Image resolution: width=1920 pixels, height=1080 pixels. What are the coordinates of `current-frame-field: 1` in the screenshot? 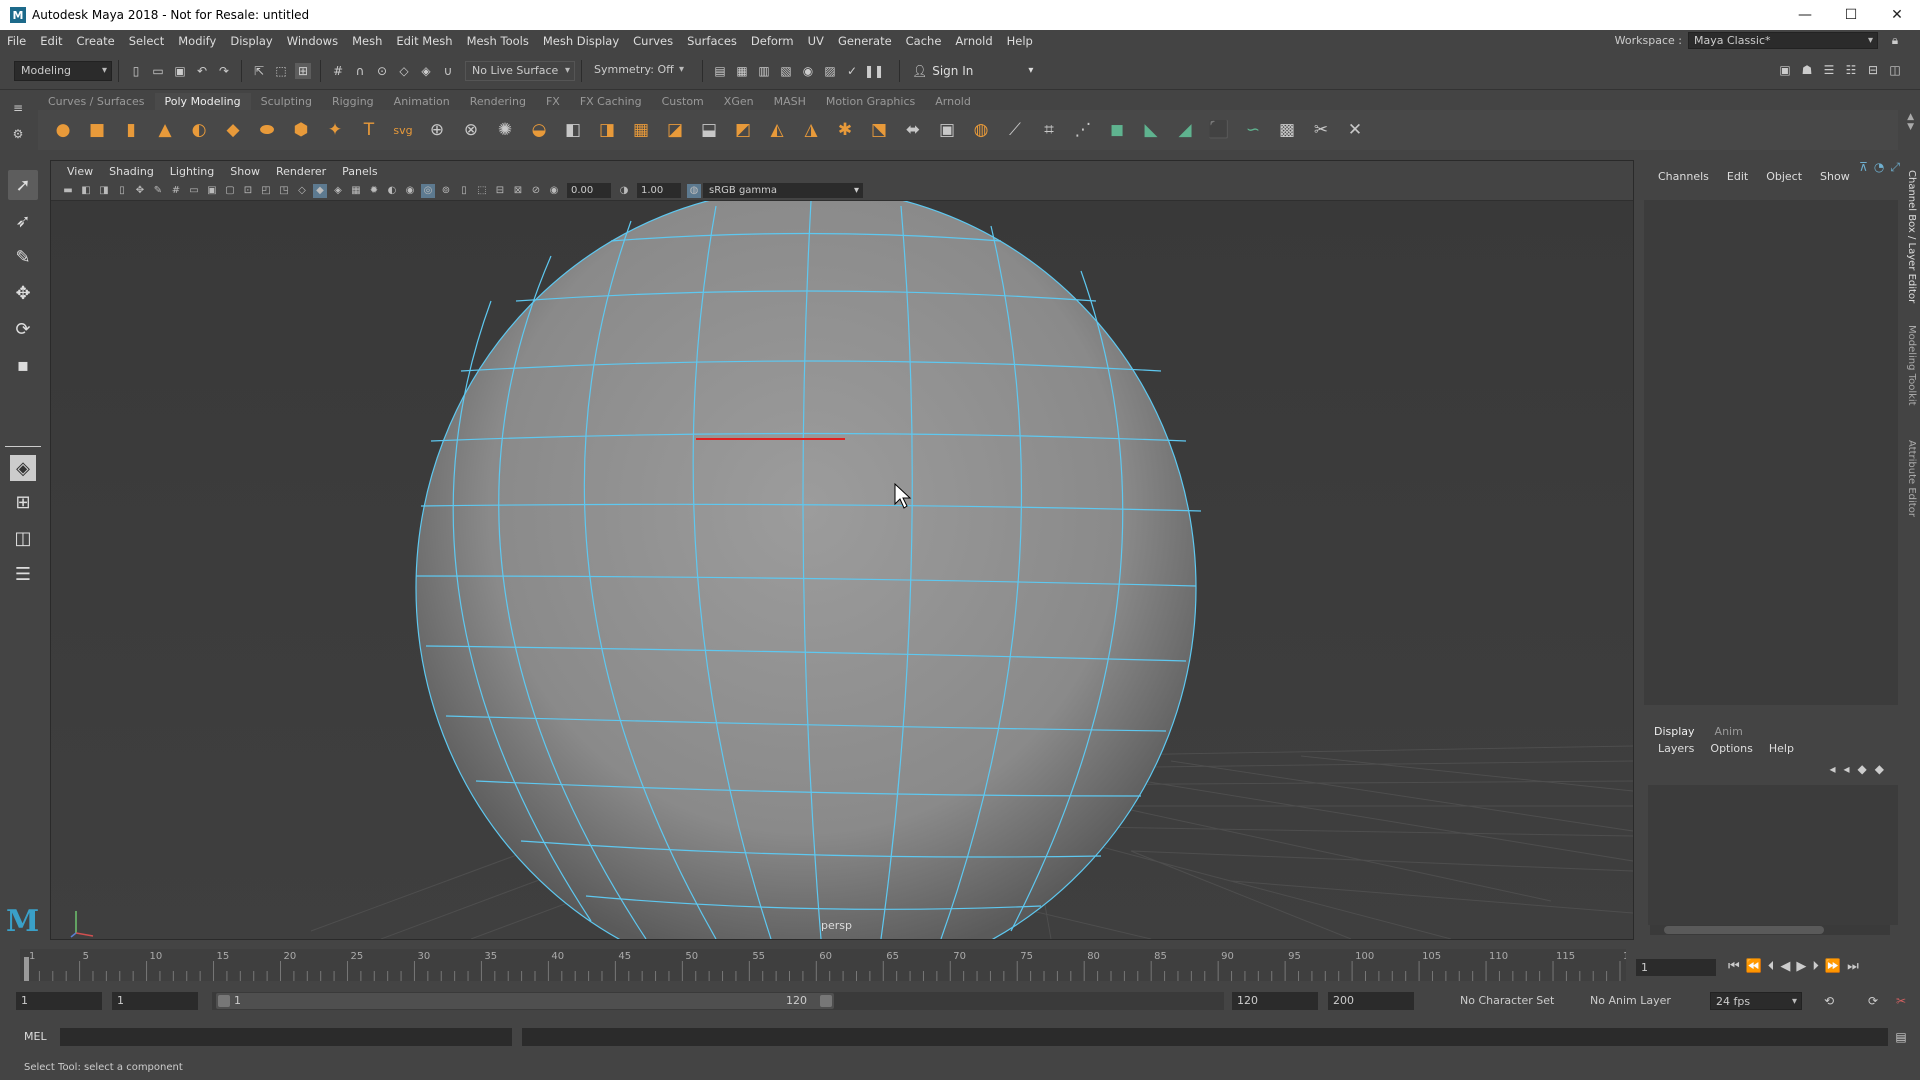 It's located at (1676, 967).